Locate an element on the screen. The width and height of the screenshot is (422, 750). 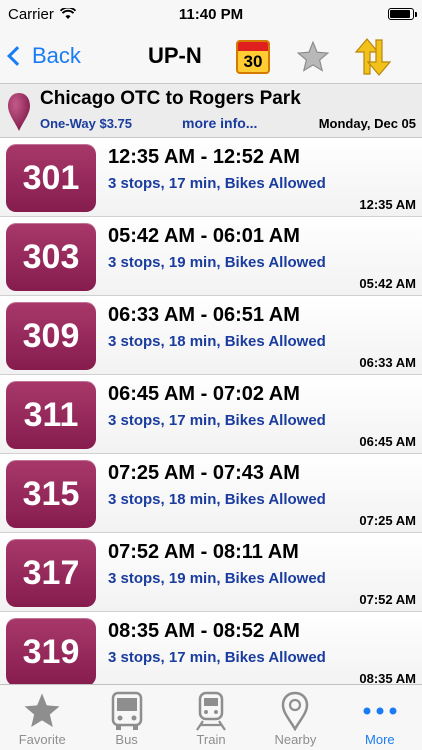
trip-times: 08:35 AM - 08:52 AM is located at coordinates (204, 631).